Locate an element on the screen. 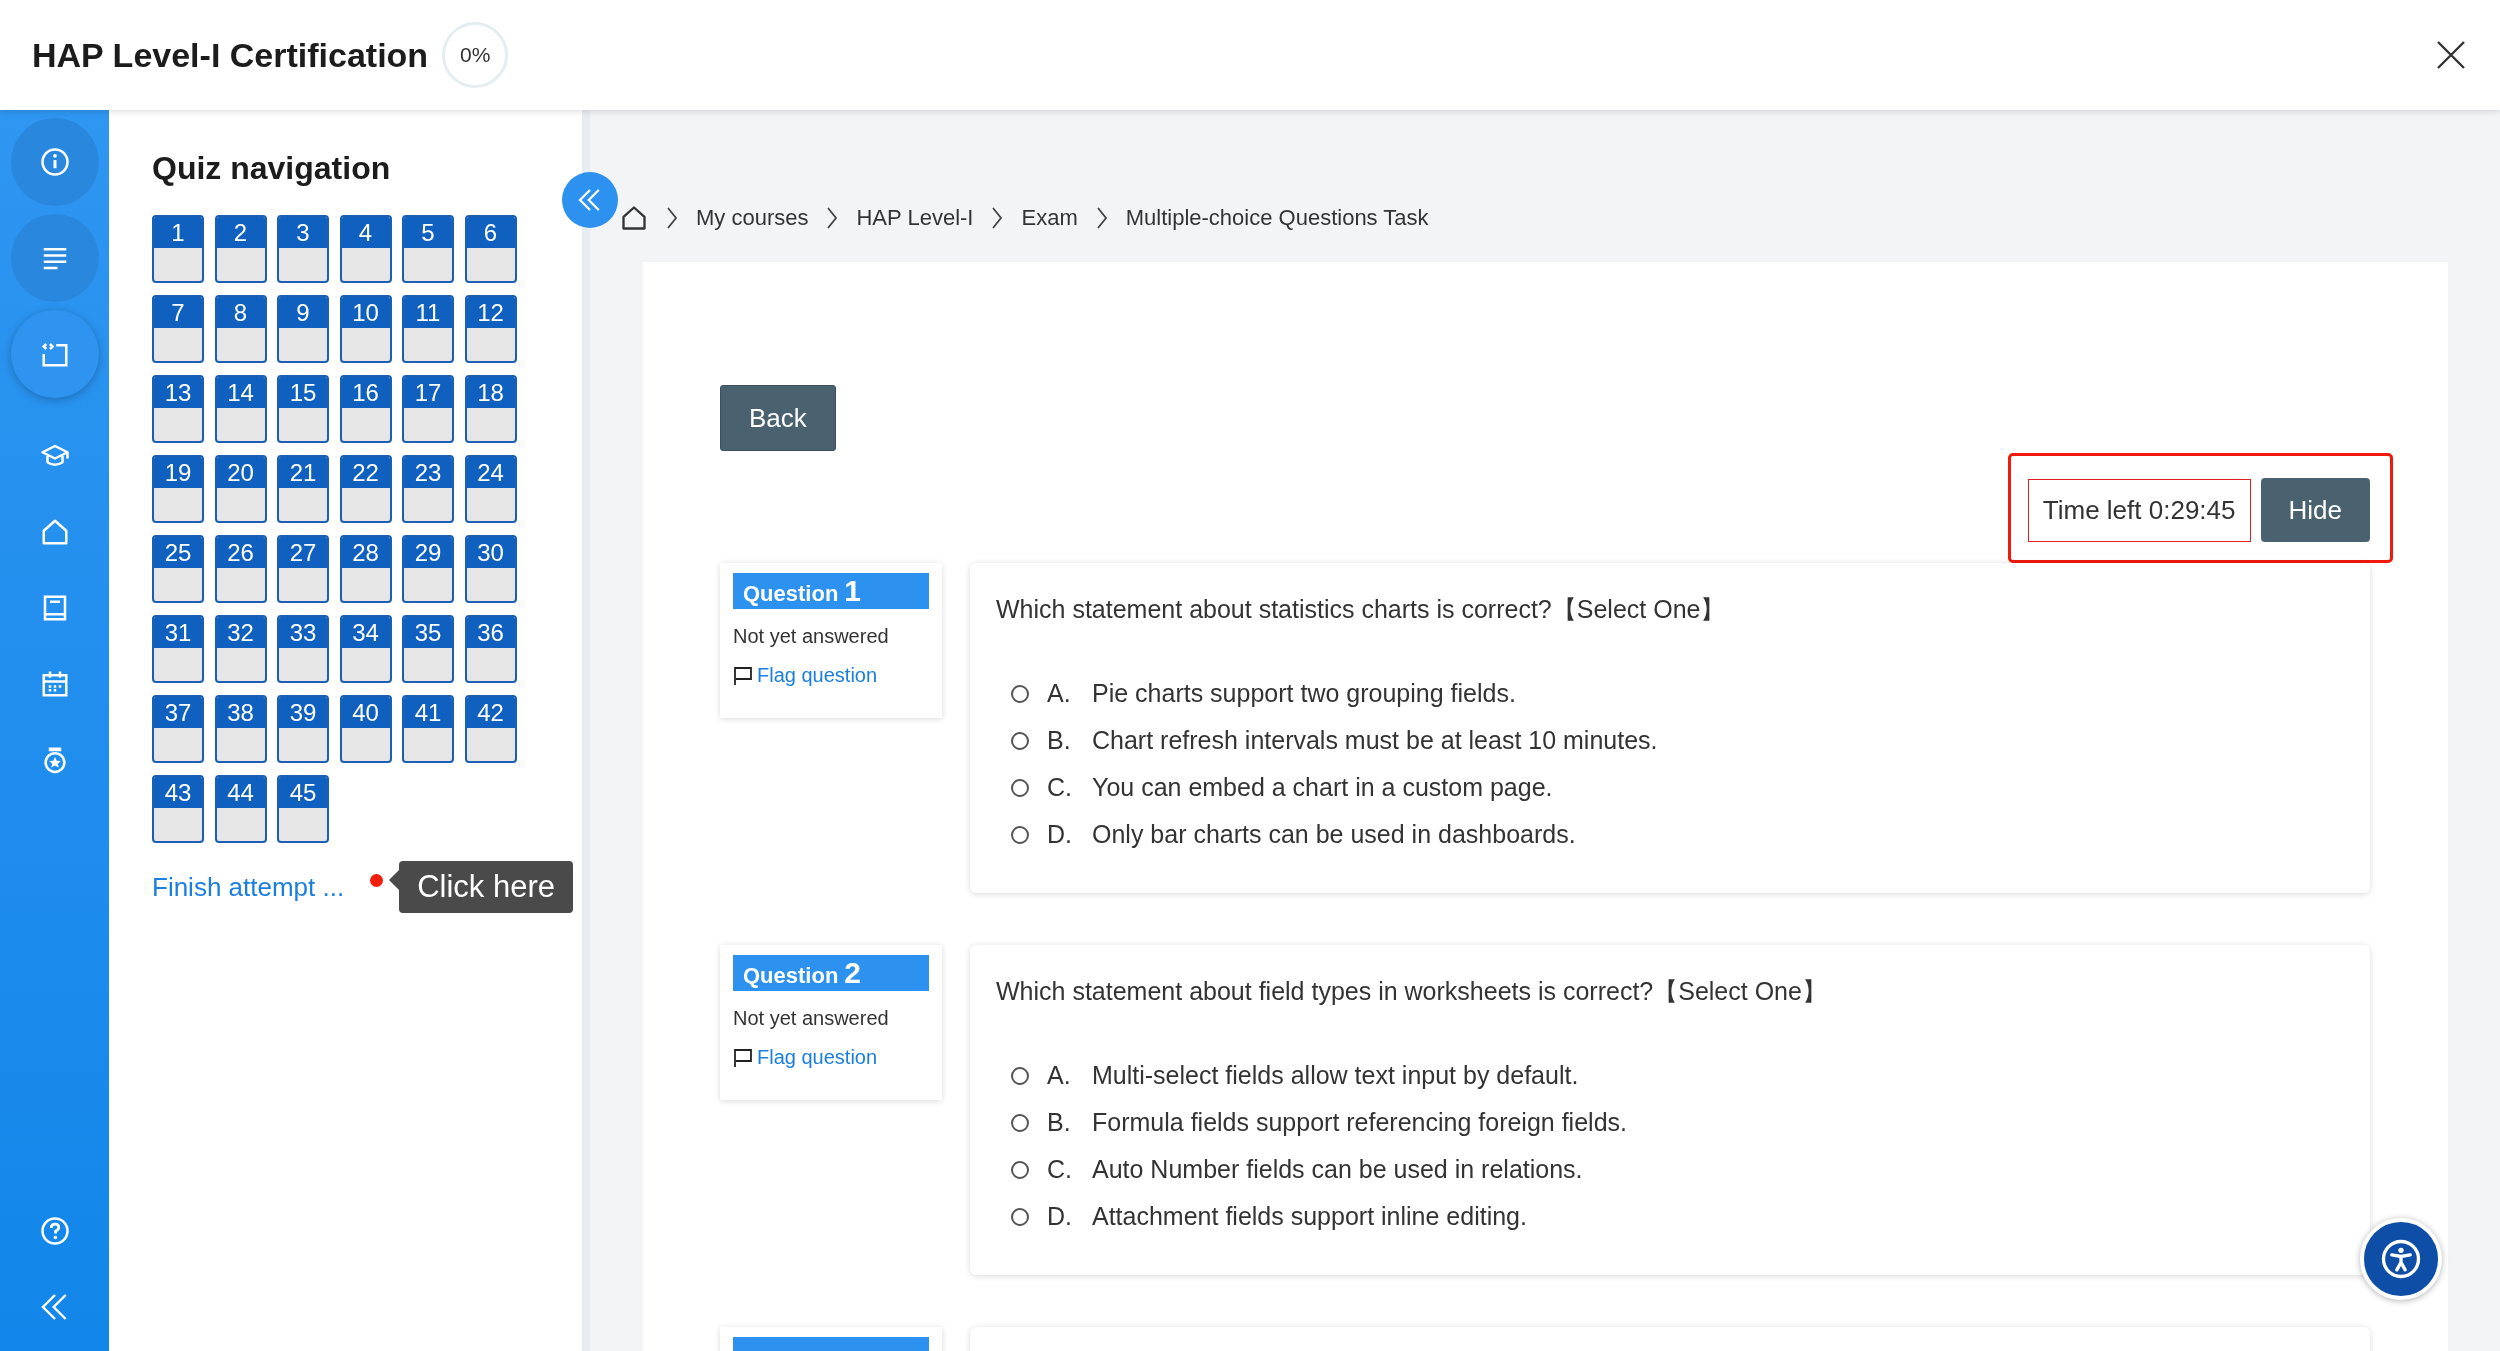 This screenshot has width=2500, height=1351. question-tile: 38 is located at coordinates (240, 729).